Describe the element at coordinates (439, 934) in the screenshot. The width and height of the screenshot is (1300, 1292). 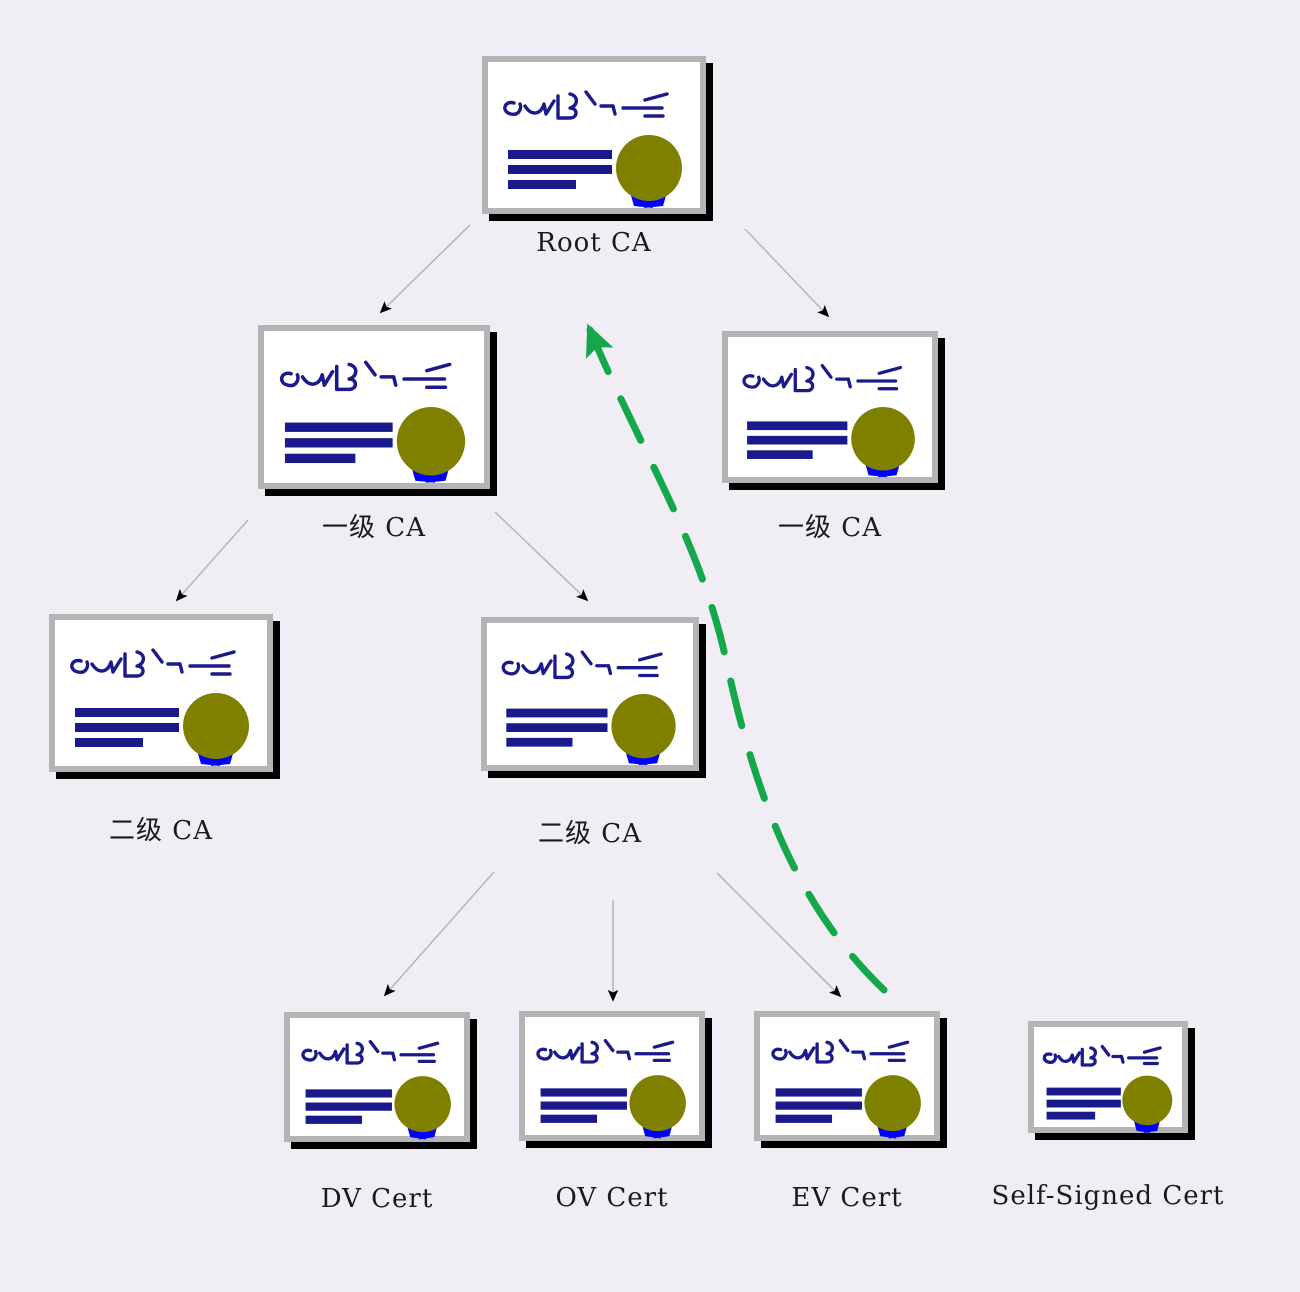
I see `edge-subordinate-2-to-dv` at that location.